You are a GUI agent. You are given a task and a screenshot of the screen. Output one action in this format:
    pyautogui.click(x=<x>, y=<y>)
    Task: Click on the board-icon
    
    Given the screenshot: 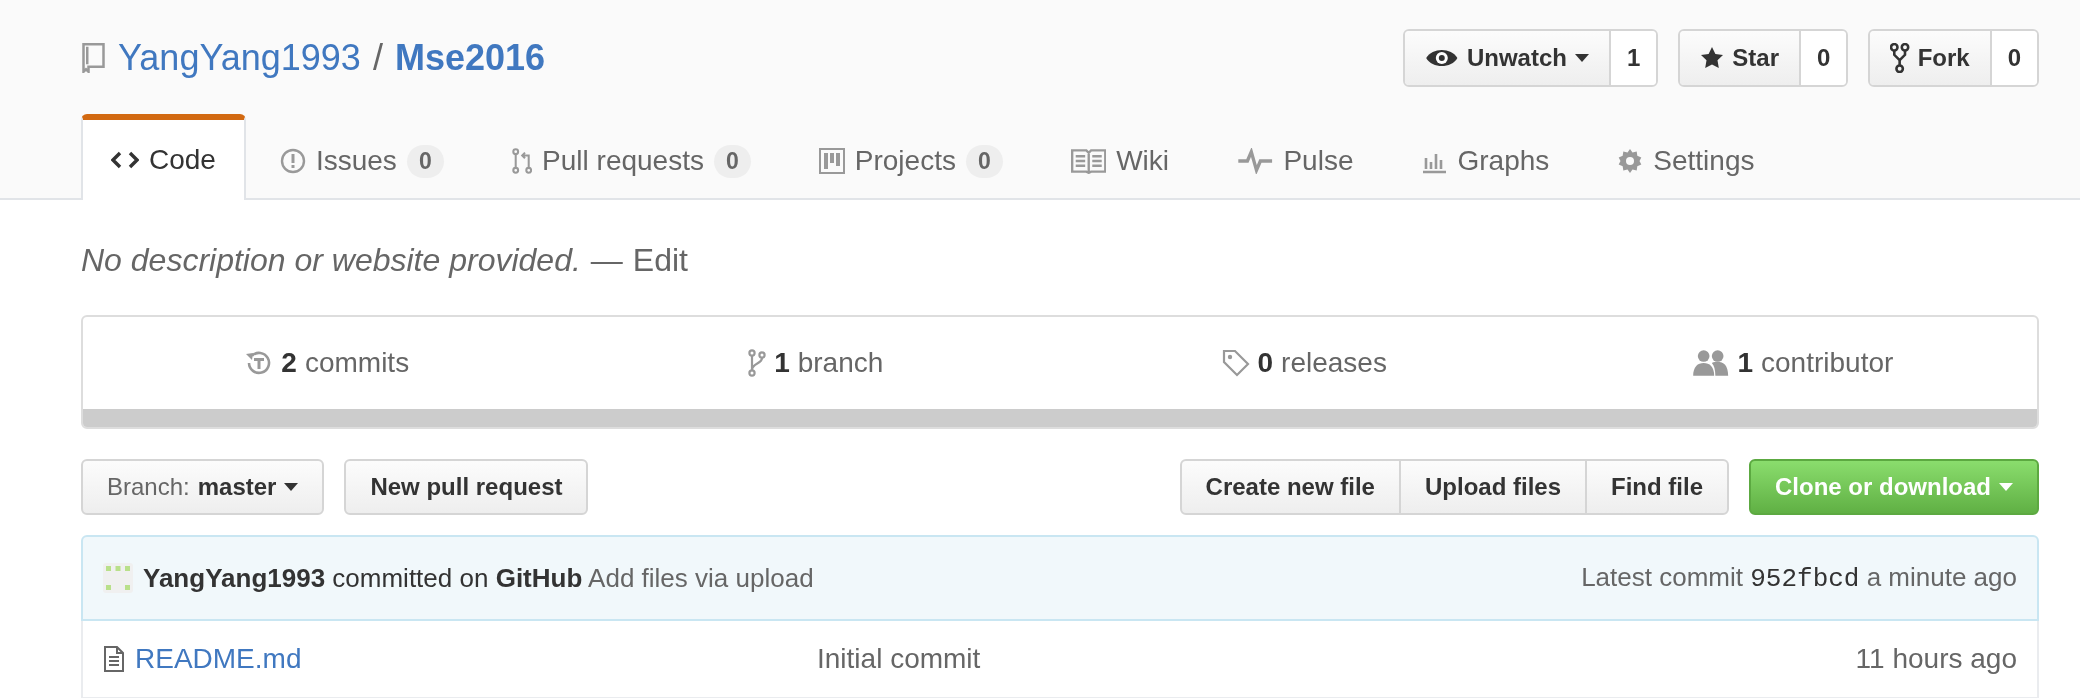 What is the action you would take?
    pyautogui.click(x=831, y=161)
    